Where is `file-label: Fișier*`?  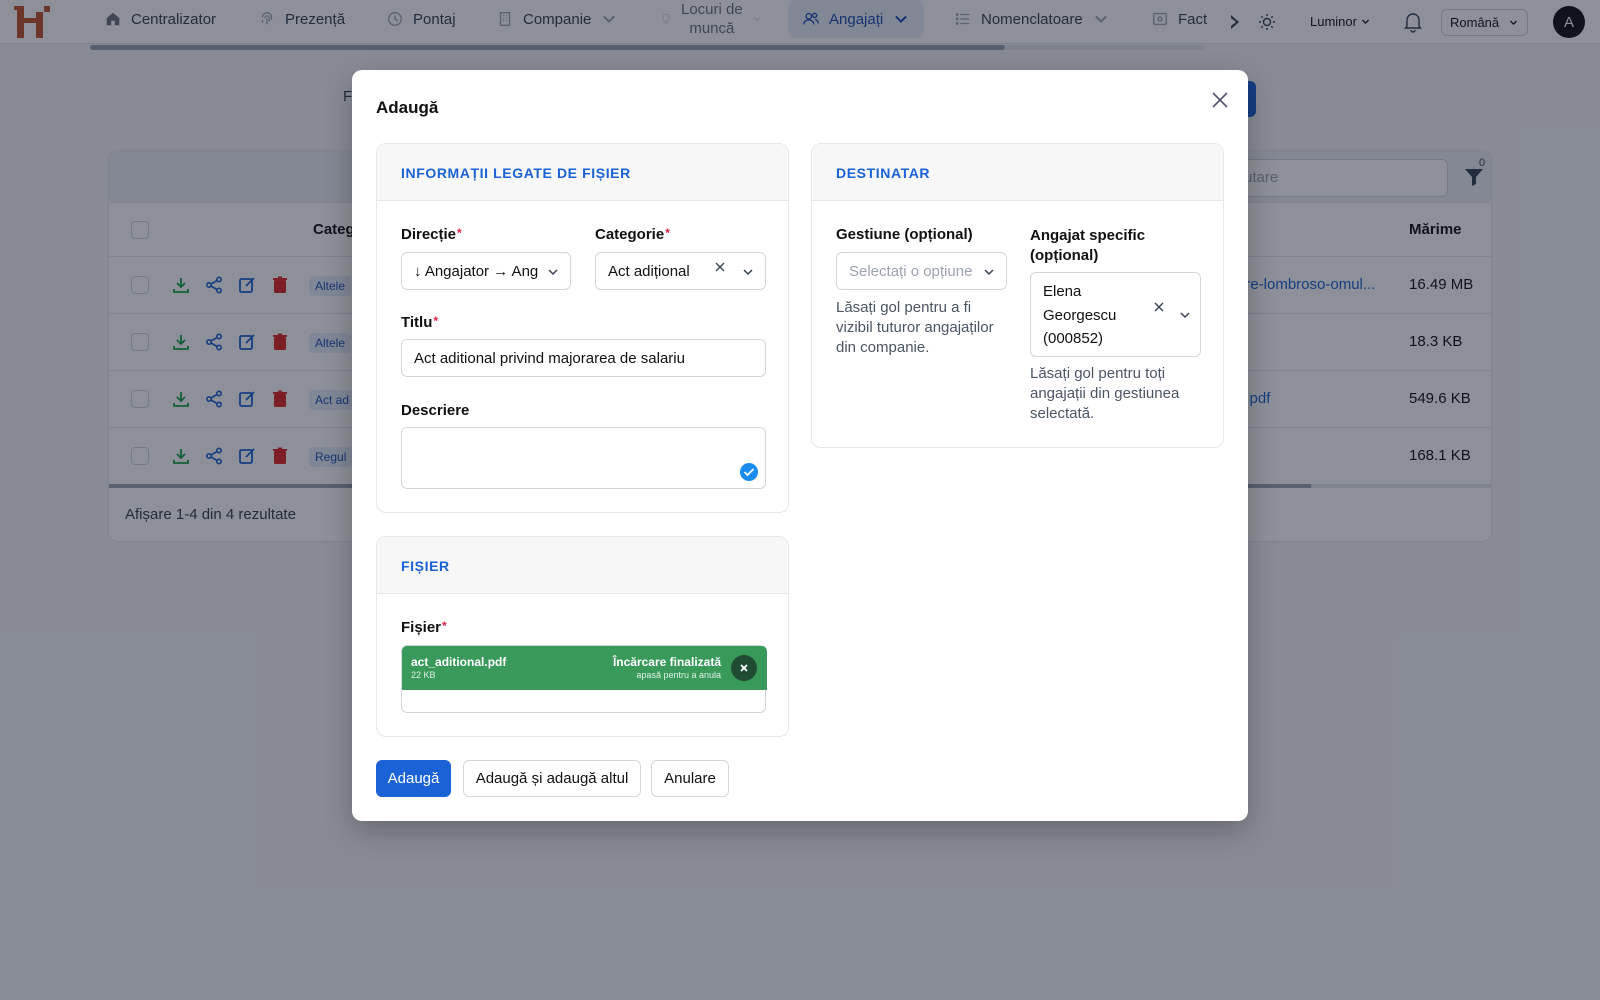 file-label: Fișier* is located at coordinates (424, 627).